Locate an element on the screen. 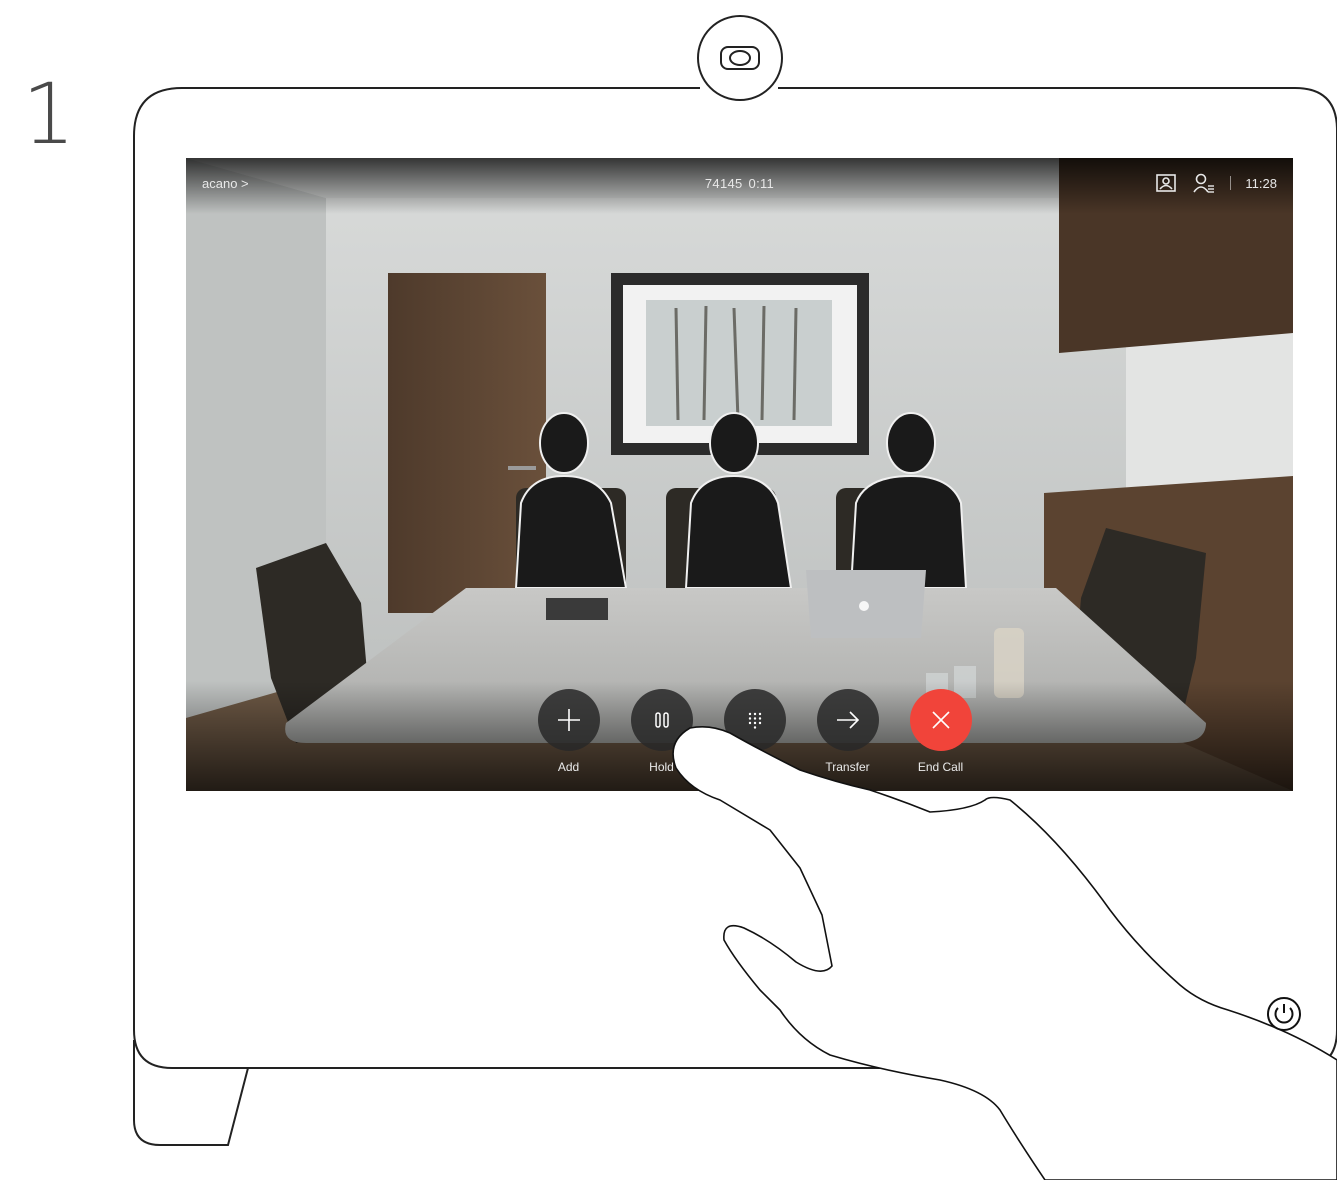  call-controls: Add Hold Transfer End Call is located at coordinates (754, 731).